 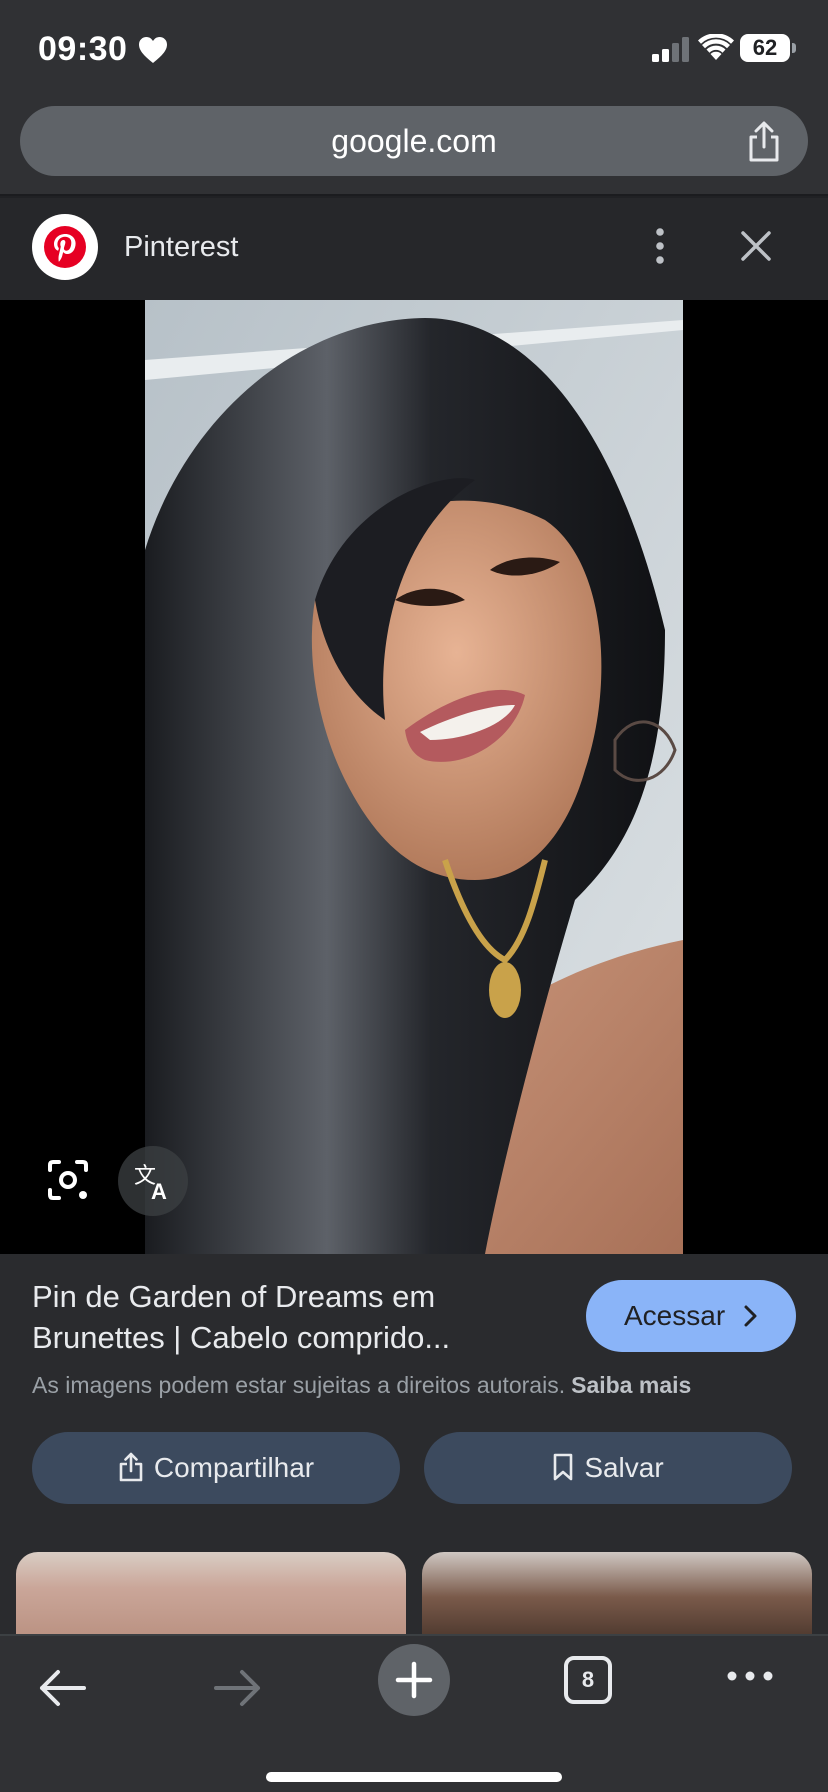 What do you see at coordinates (68, 1180) in the screenshot?
I see `lens-icon` at bounding box center [68, 1180].